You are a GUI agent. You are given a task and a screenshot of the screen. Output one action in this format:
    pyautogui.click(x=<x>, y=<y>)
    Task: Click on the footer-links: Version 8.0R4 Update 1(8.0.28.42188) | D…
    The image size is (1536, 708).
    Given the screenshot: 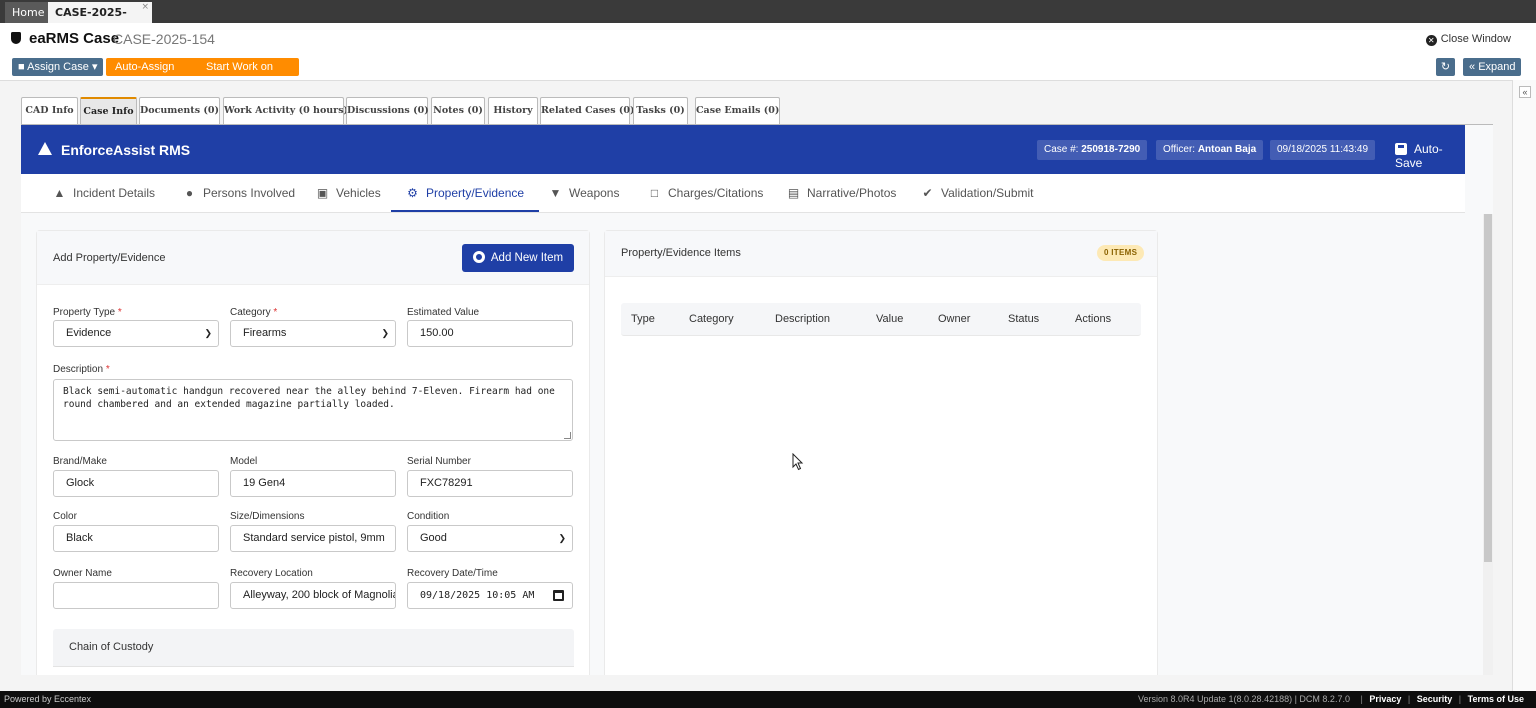 What is the action you would take?
    pyautogui.click(x=1331, y=699)
    